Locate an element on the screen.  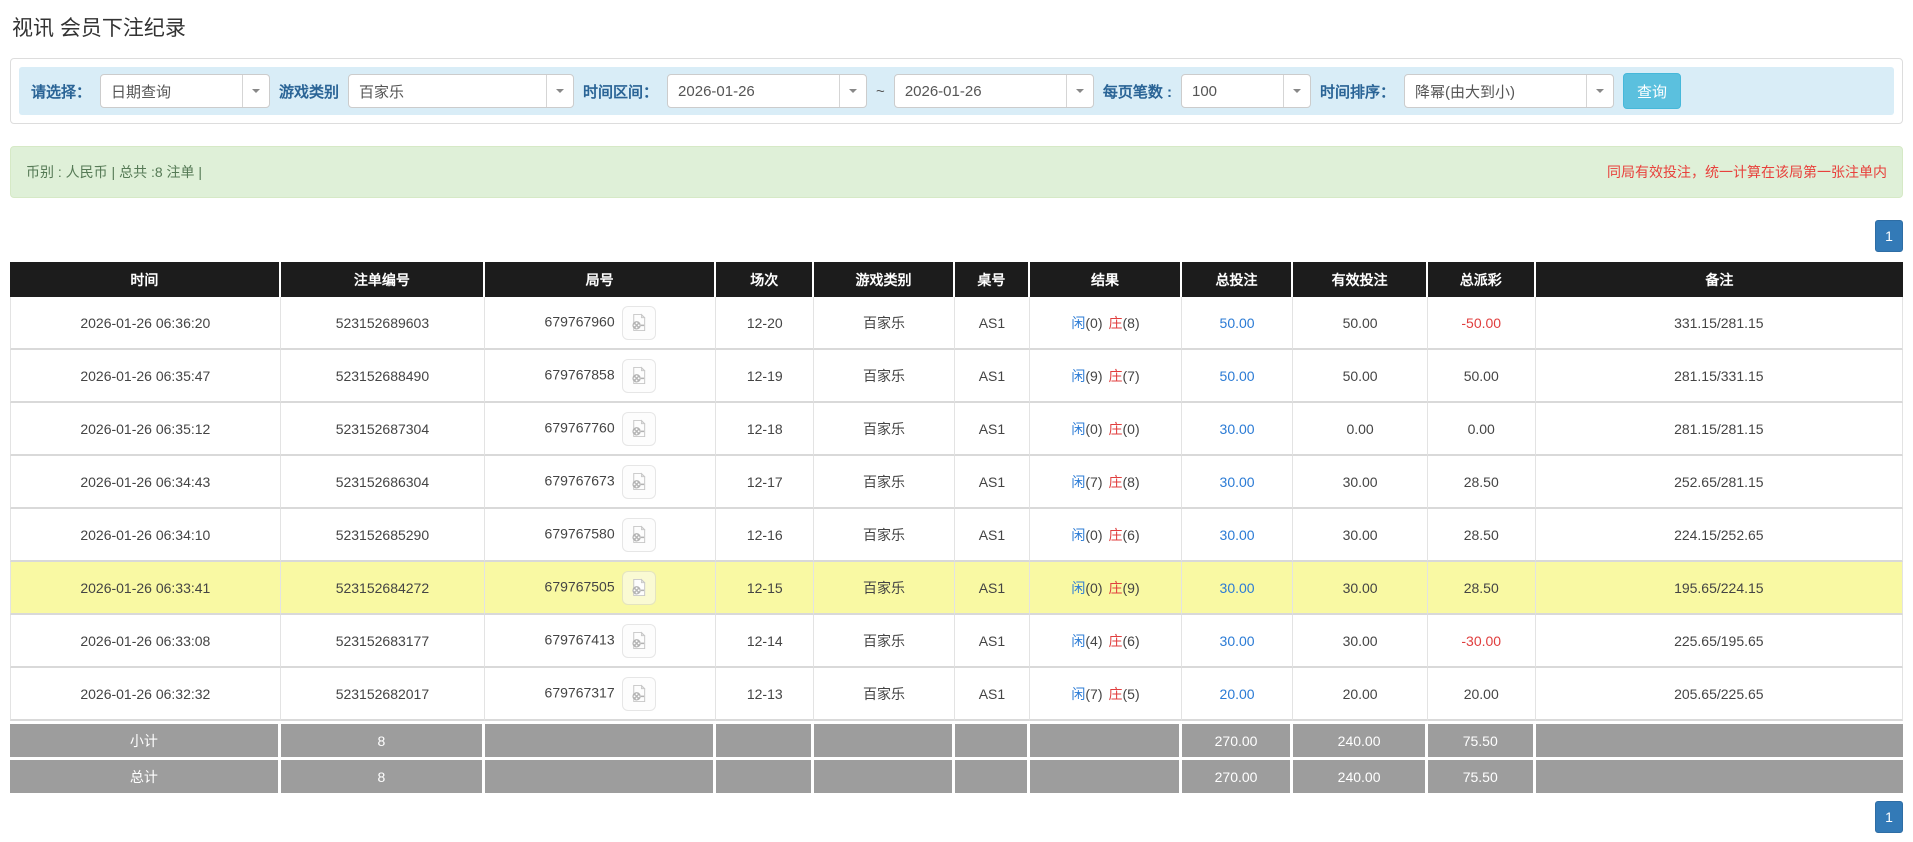
round-no-cell: 679767580 is located at coordinates (601, 535).